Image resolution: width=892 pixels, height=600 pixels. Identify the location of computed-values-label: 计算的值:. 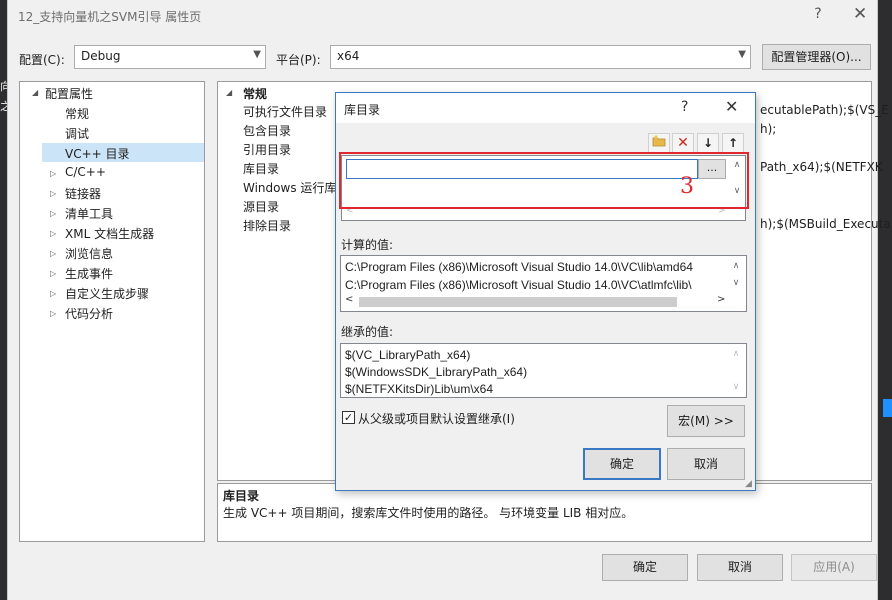
(367, 245).